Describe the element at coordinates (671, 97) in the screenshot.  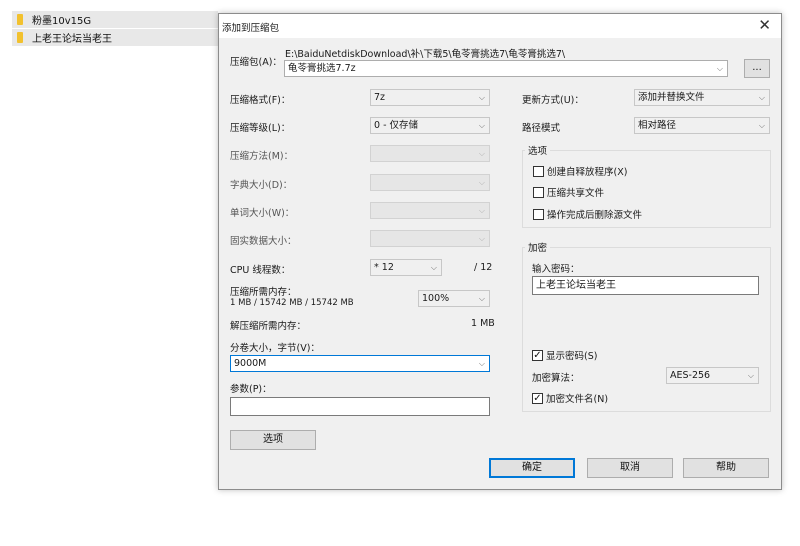
I see `update-mode-value: 添加并替换文件` at that location.